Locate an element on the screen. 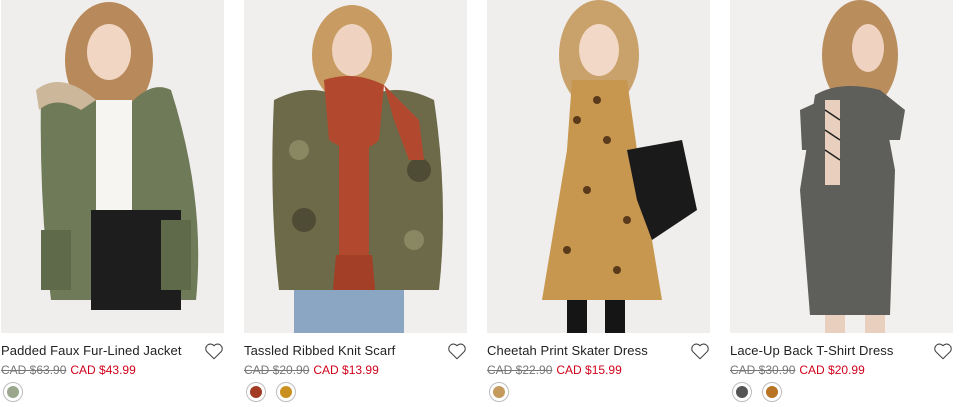  original-price: CAD $20.90 is located at coordinates (277, 370).